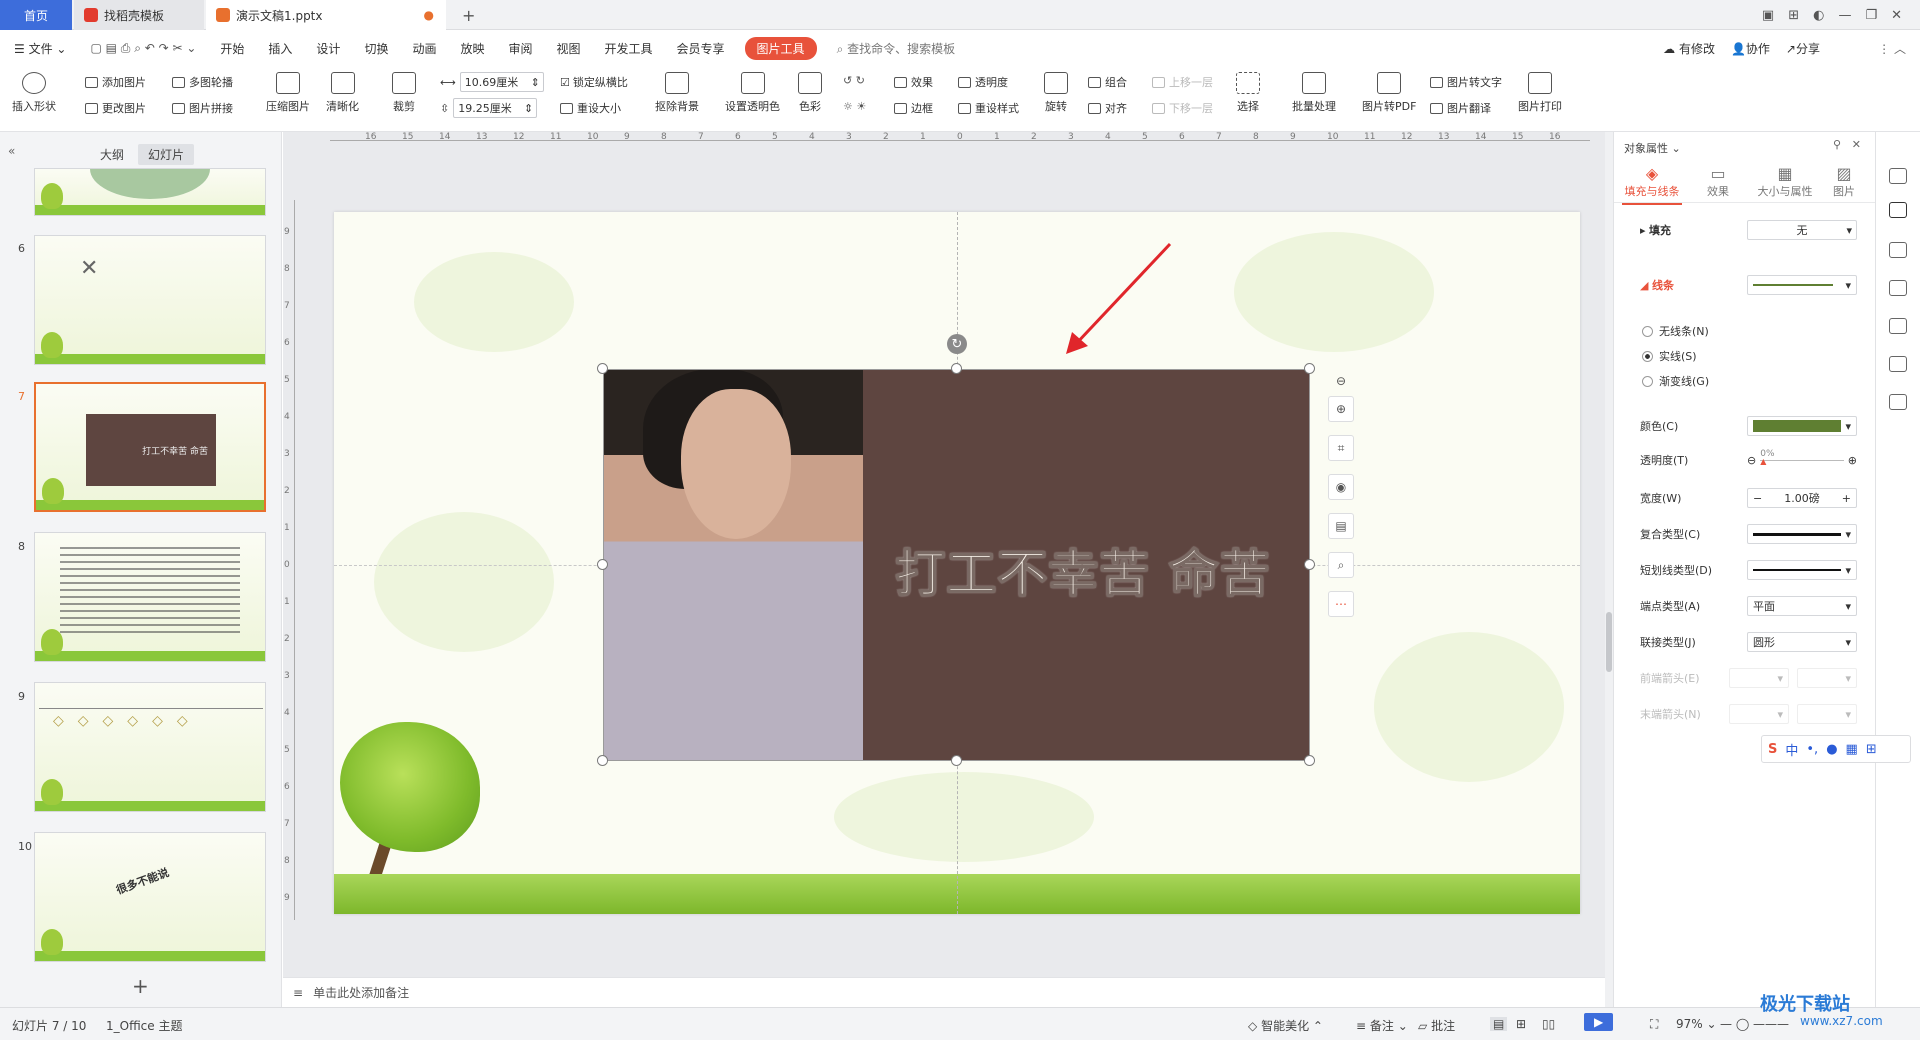 Image resolution: width=1920 pixels, height=1040 pixels. I want to click on width-field: ⟷ 10.69厘米 ⇕, so click(492, 82).